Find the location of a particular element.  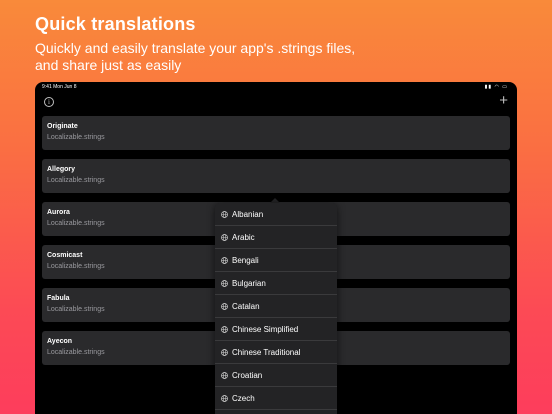

info-button: i is located at coordinates (49, 102).